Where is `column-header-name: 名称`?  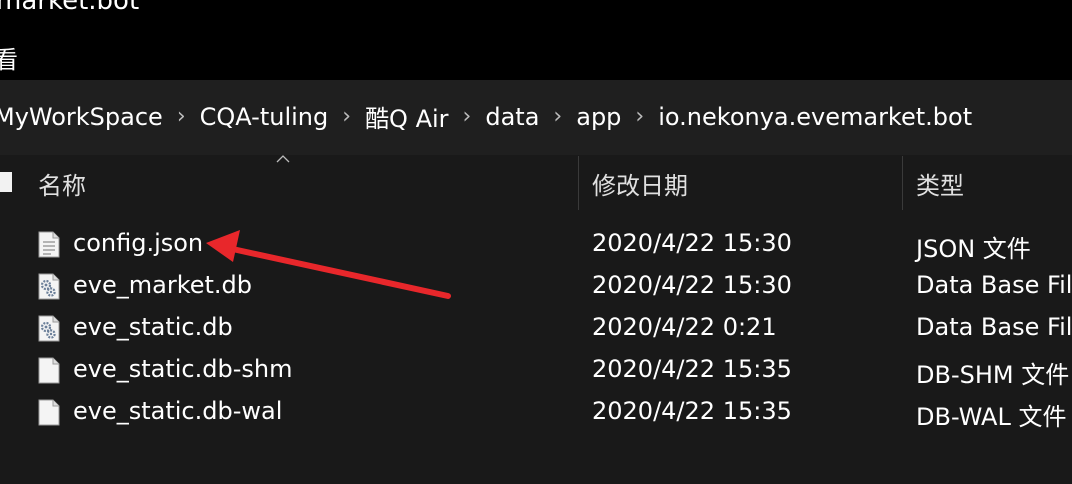 column-header-name: 名称 is located at coordinates (62, 183).